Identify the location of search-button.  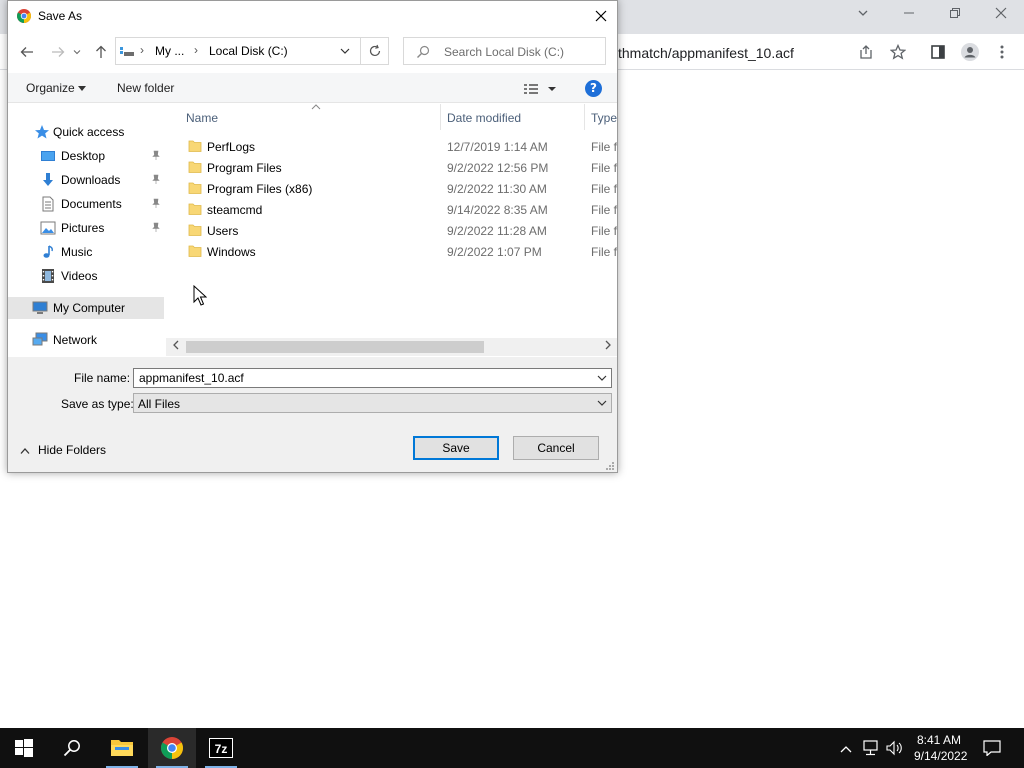
(72, 748).